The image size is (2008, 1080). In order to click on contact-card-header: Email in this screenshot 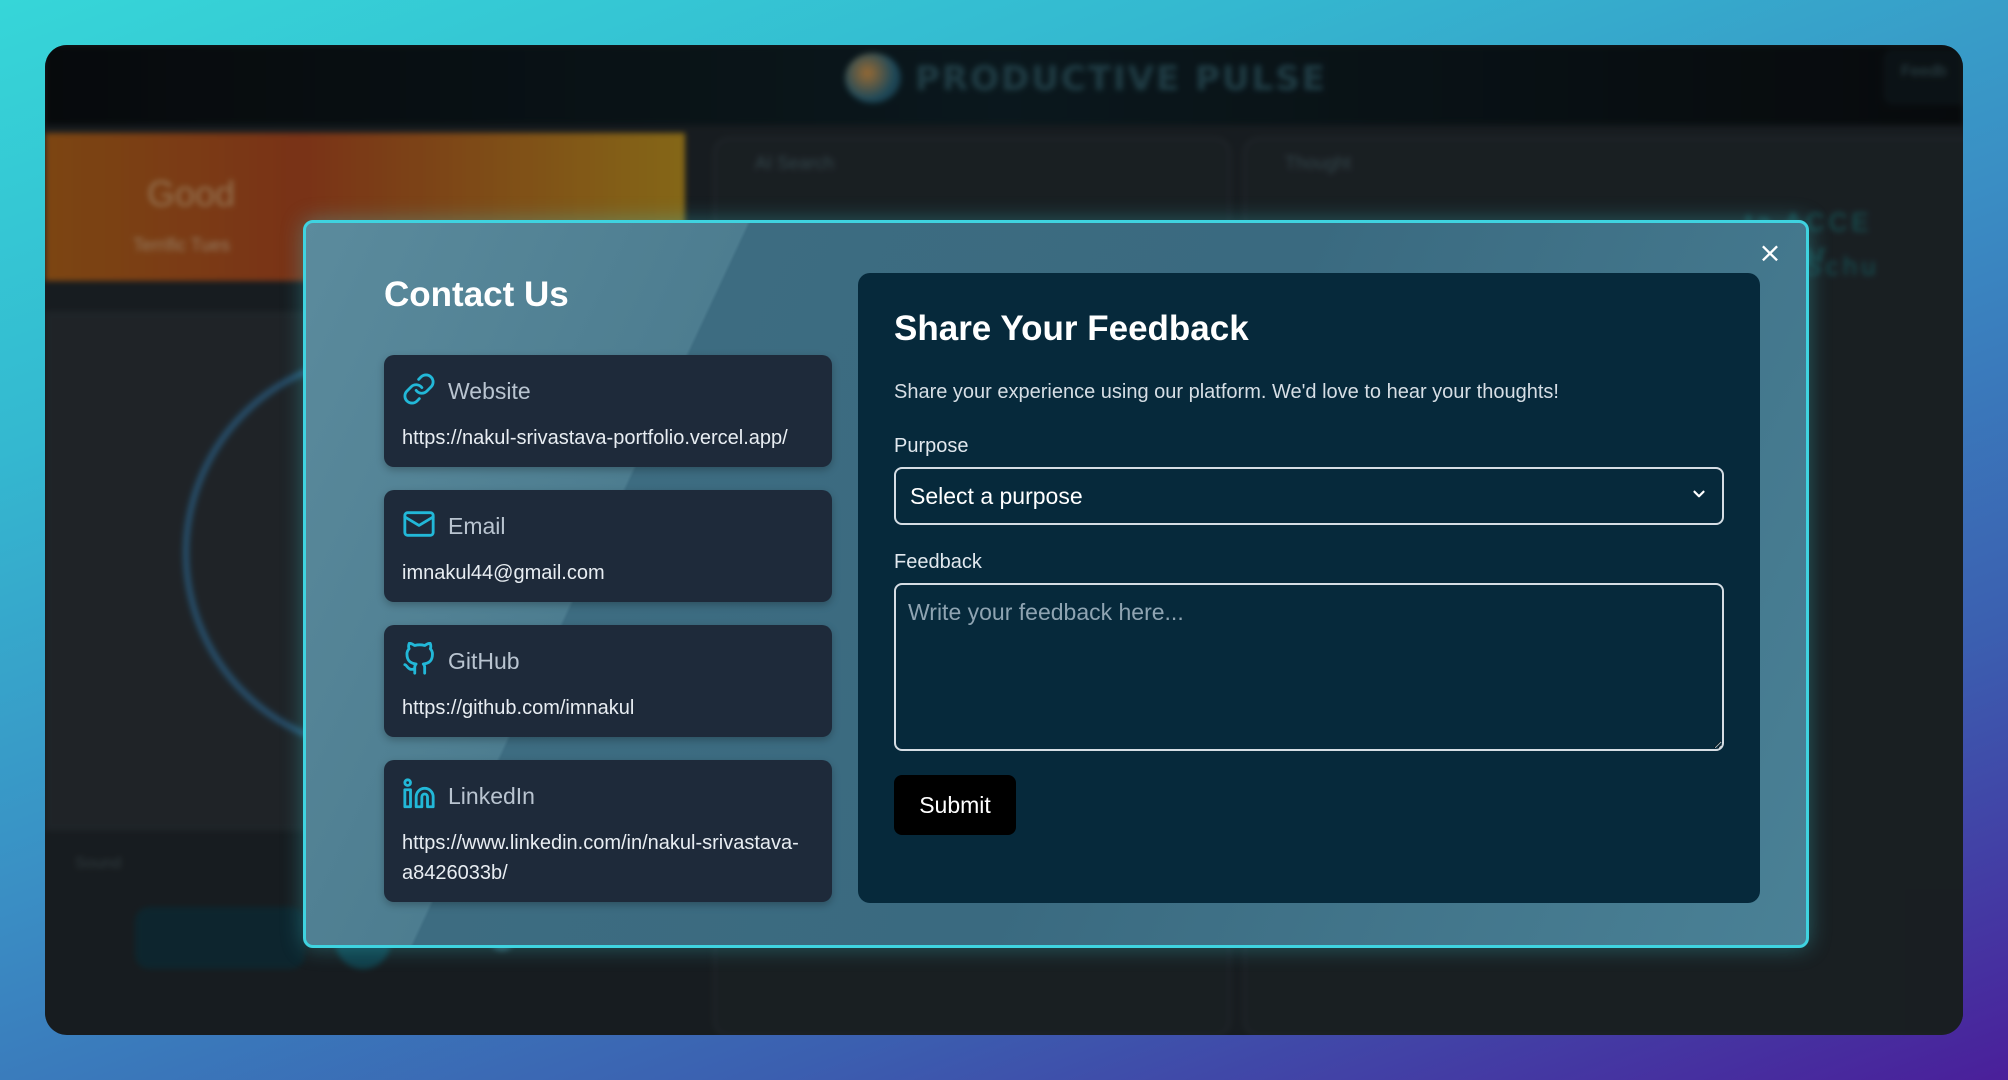, I will do `click(454, 526)`.